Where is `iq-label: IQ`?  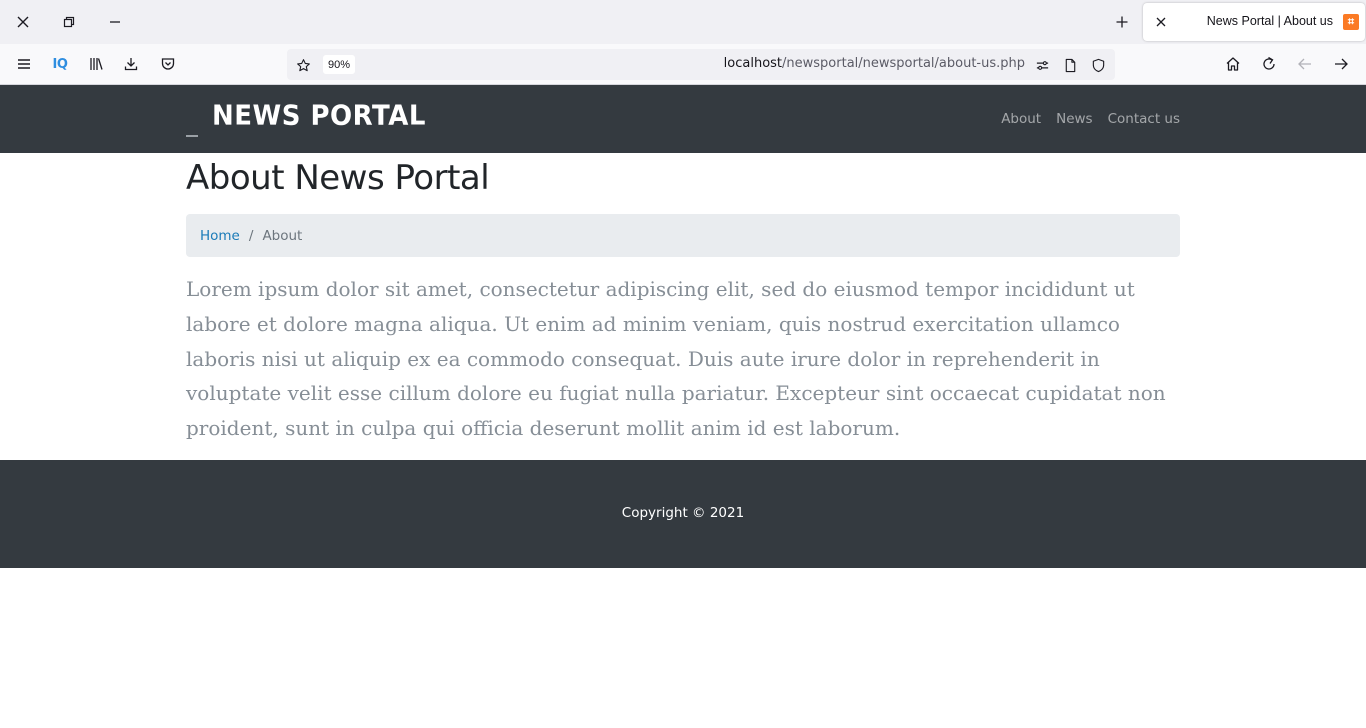 iq-label: IQ is located at coordinates (60, 64).